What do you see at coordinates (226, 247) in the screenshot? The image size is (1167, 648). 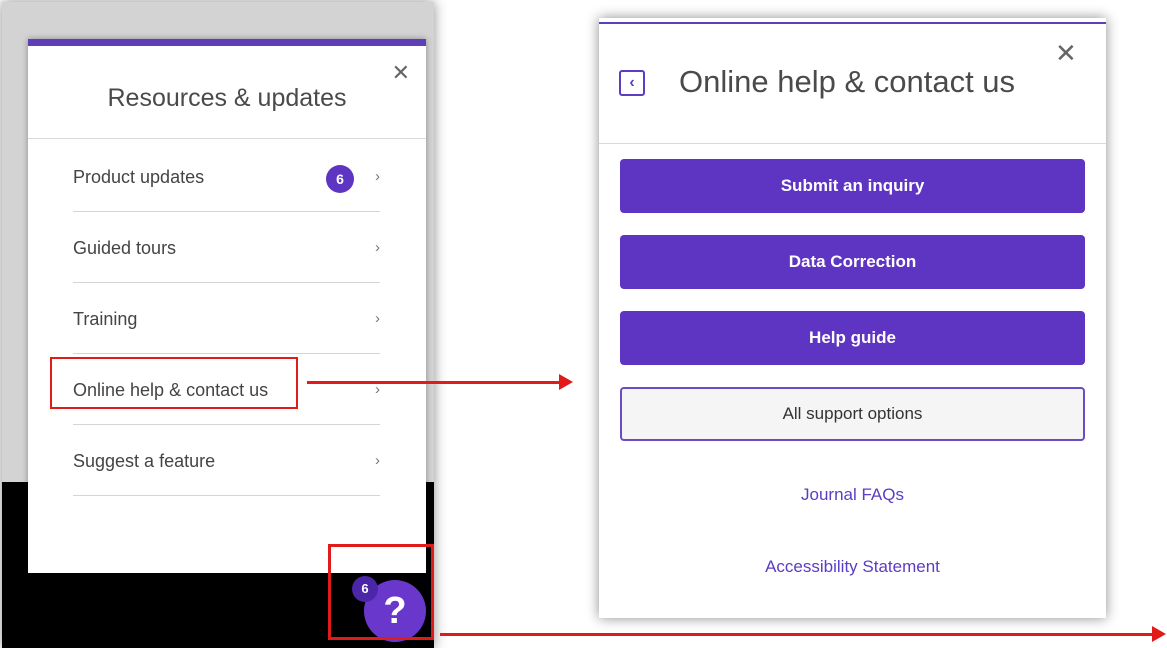 I see `menu-item-guided-tours: Guided tours ›` at bounding box center [226, 247].